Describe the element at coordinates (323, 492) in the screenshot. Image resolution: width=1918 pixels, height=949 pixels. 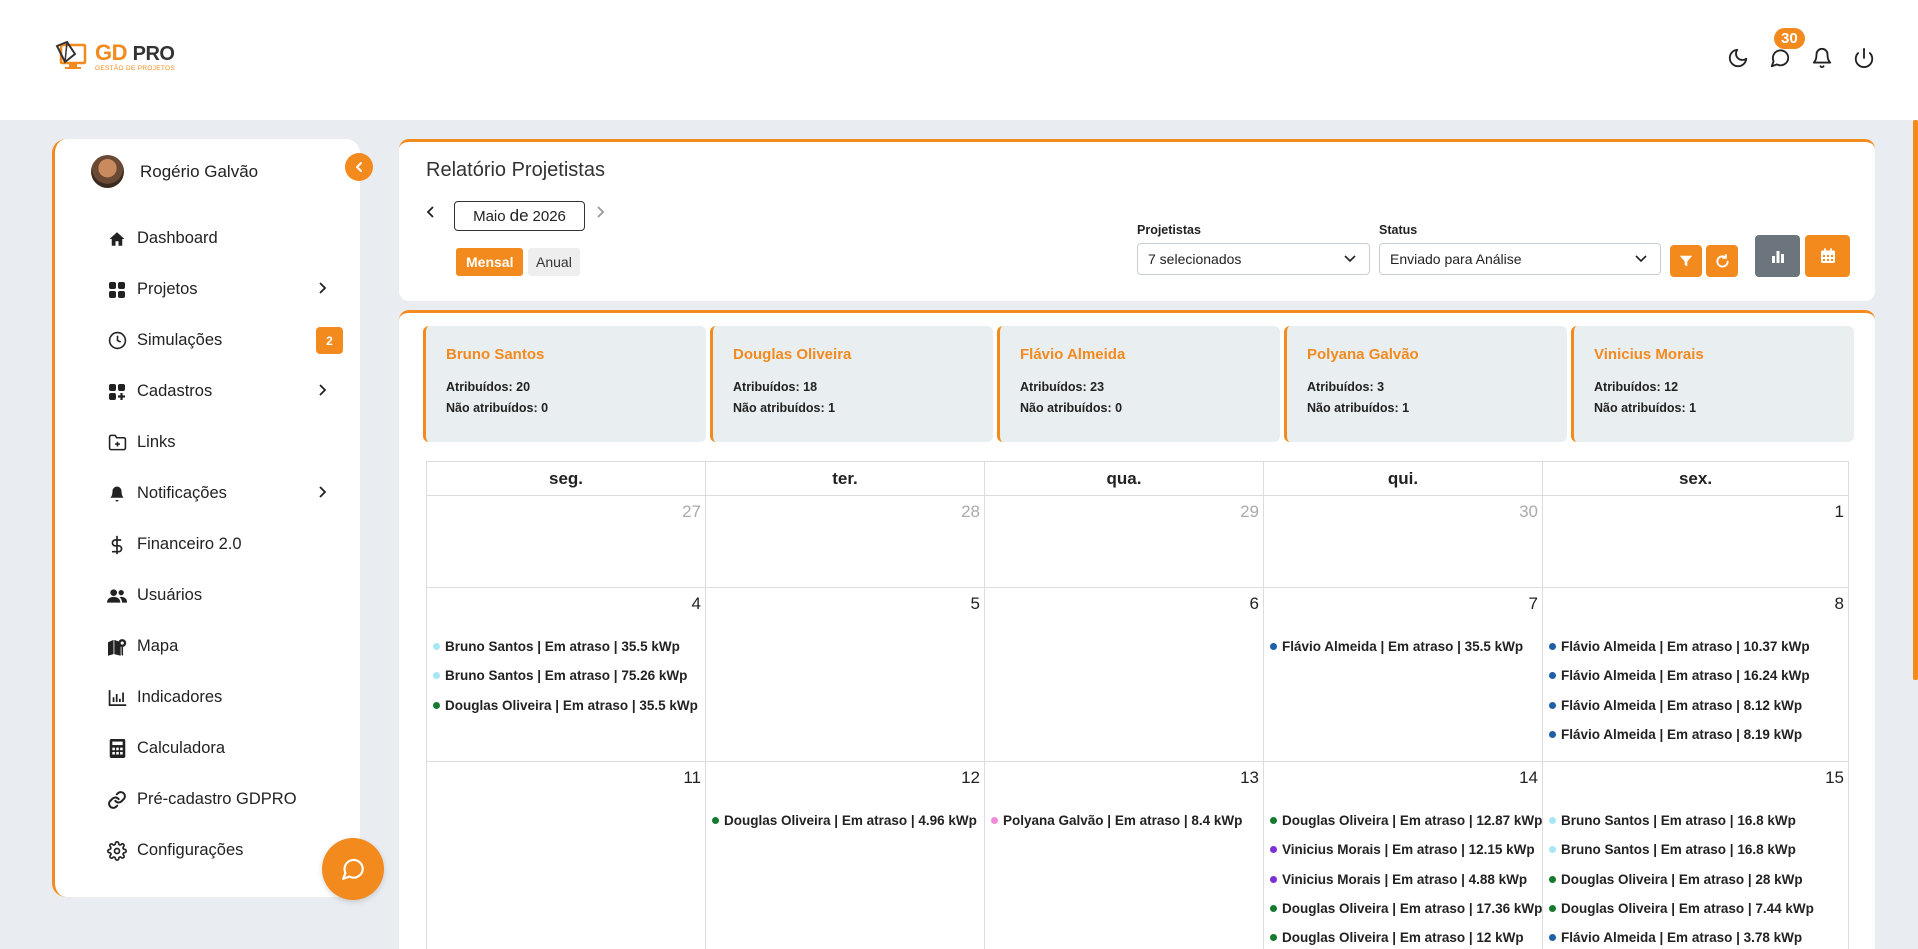
I see `chevron-right-icon` at that location.